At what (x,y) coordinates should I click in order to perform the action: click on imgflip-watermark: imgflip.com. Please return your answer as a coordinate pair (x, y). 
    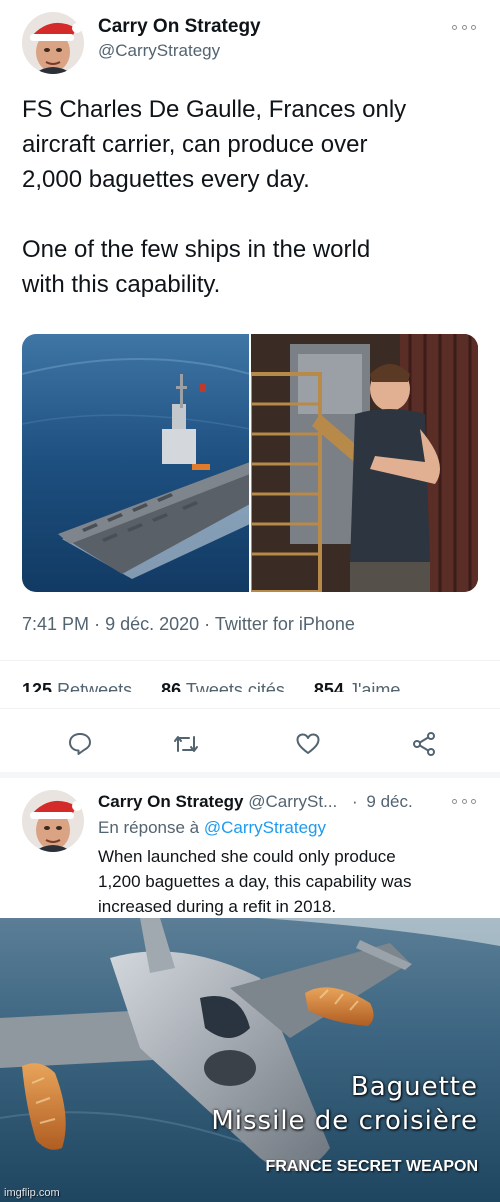
    Looking at the image, I should click on (32, 1193).